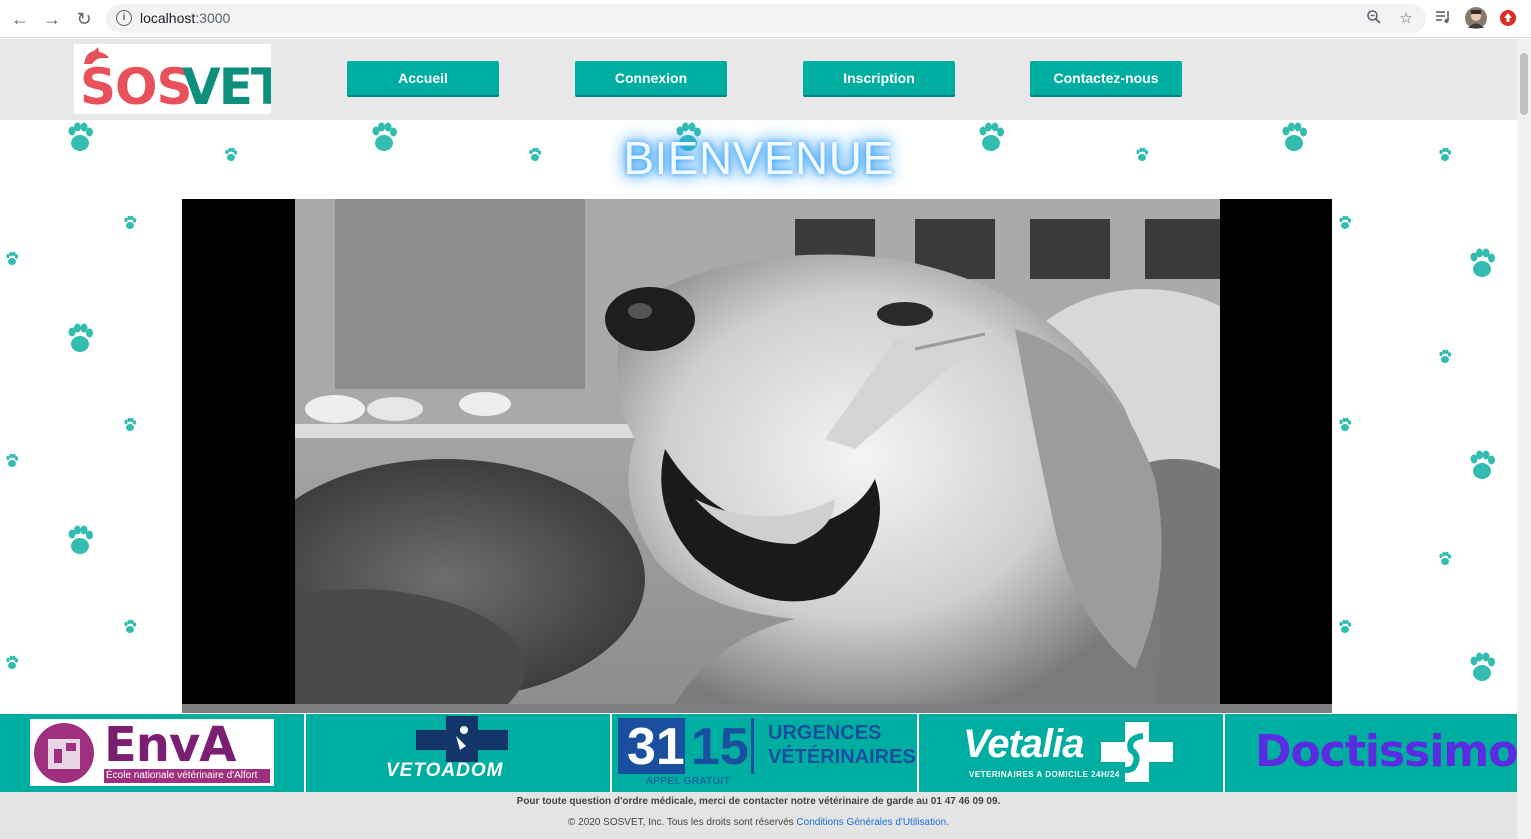 The width and height of the screenshot is (1531, 839). What do you see at coordinates (1406, 19) in the screenshot?
I see `bookmark-star-icon: ☆` at bounding box center [1406, 19].